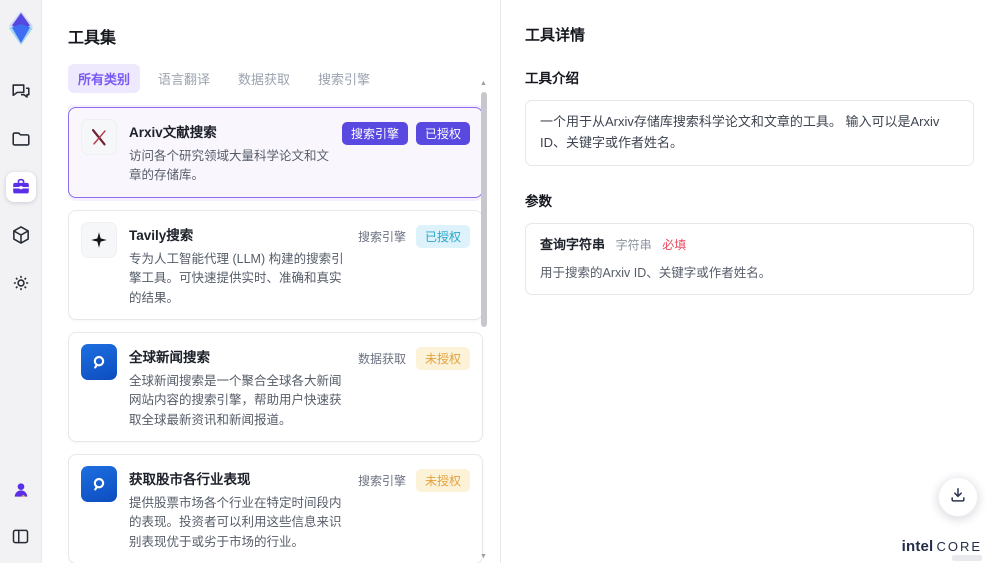  Describe the element at coordinates (344, 78) in the screenshot. I see `tab-search-engine: 搜索引擎` at that location.